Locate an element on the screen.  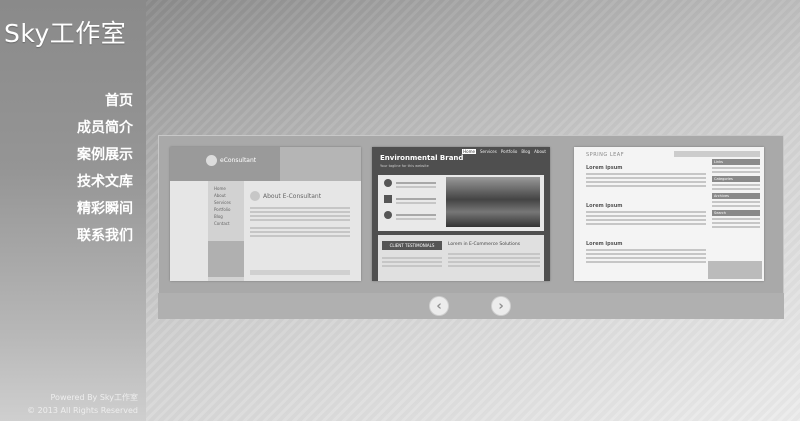
footer-powered-by: Powered By Sky工作室 is located at coordinates (94, 397).